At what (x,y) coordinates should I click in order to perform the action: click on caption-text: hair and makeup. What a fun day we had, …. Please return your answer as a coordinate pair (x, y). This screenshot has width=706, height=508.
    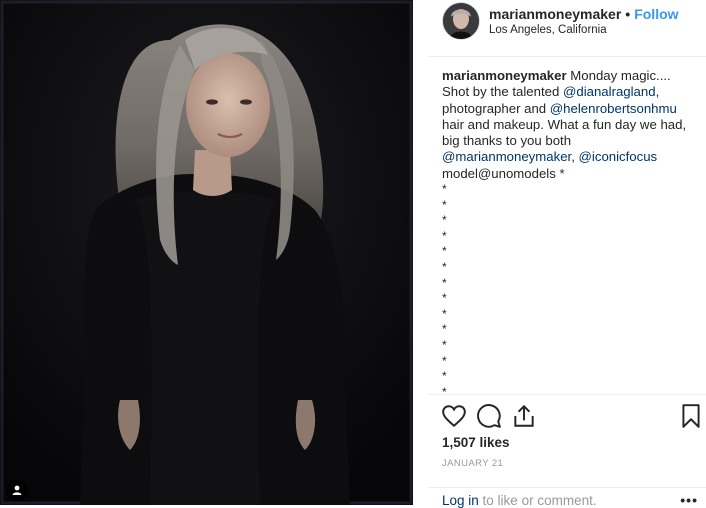
    Looking at the image, I should click on (564, 132).